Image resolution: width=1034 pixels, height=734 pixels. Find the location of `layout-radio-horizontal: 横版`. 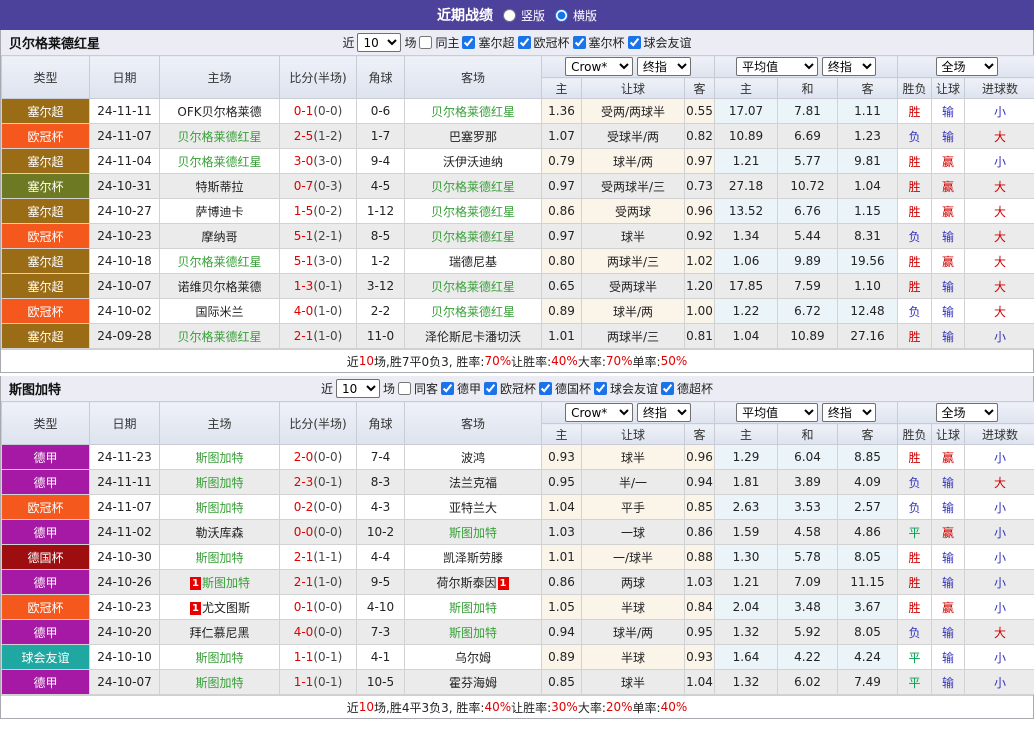

layout-radio-horizontal: 横版 is located at coordinates (576, 15).